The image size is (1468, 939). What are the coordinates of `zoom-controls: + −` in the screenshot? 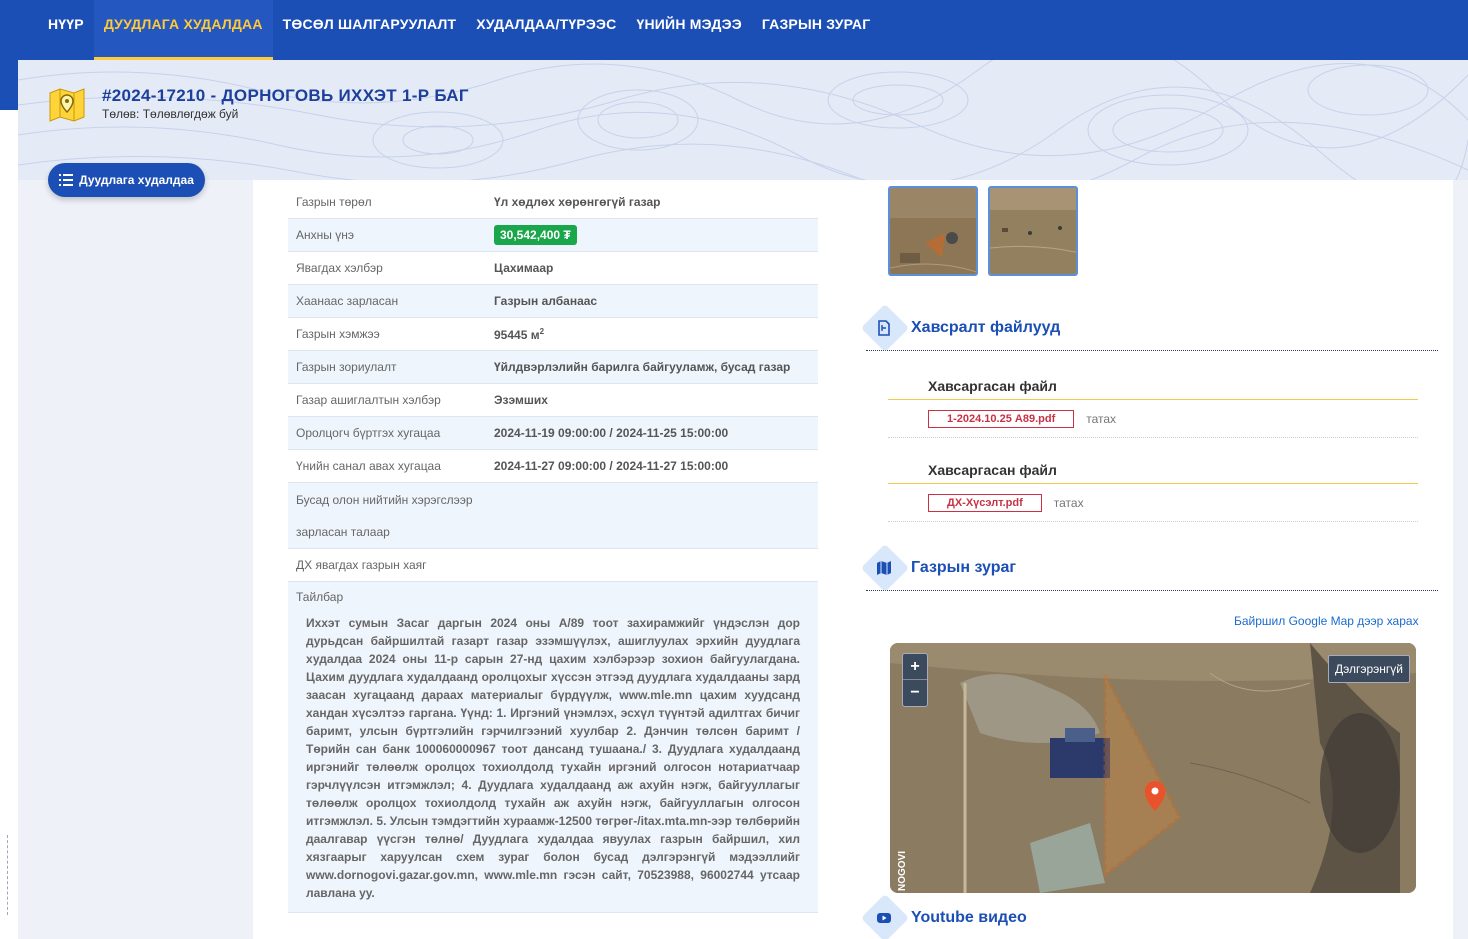 It's located at (915, 680).